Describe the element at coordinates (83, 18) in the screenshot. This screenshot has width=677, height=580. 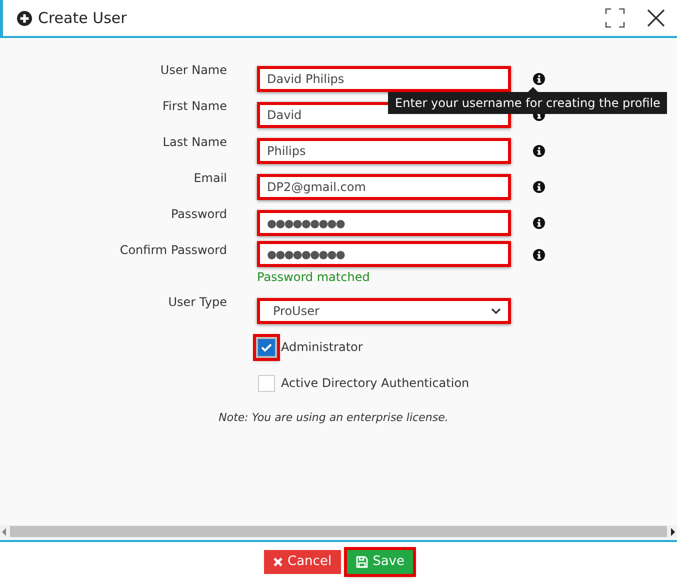
I see `window-title: Create User` at that location.